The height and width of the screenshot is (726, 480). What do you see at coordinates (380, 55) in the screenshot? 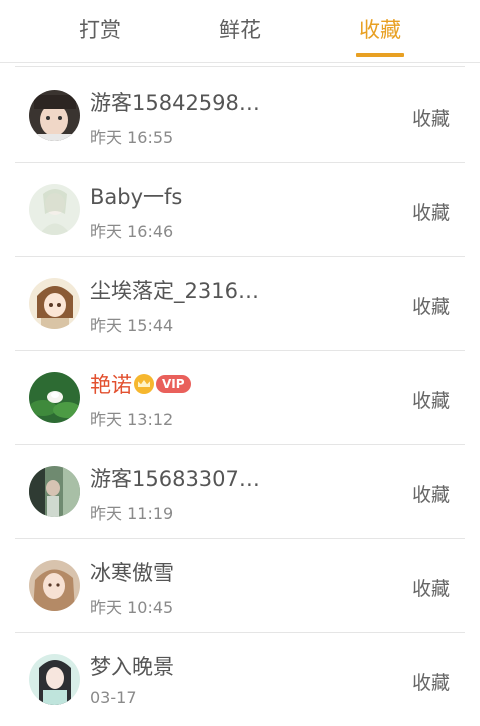
I see `active-tab-indicator` at bounding box center [380, 55].